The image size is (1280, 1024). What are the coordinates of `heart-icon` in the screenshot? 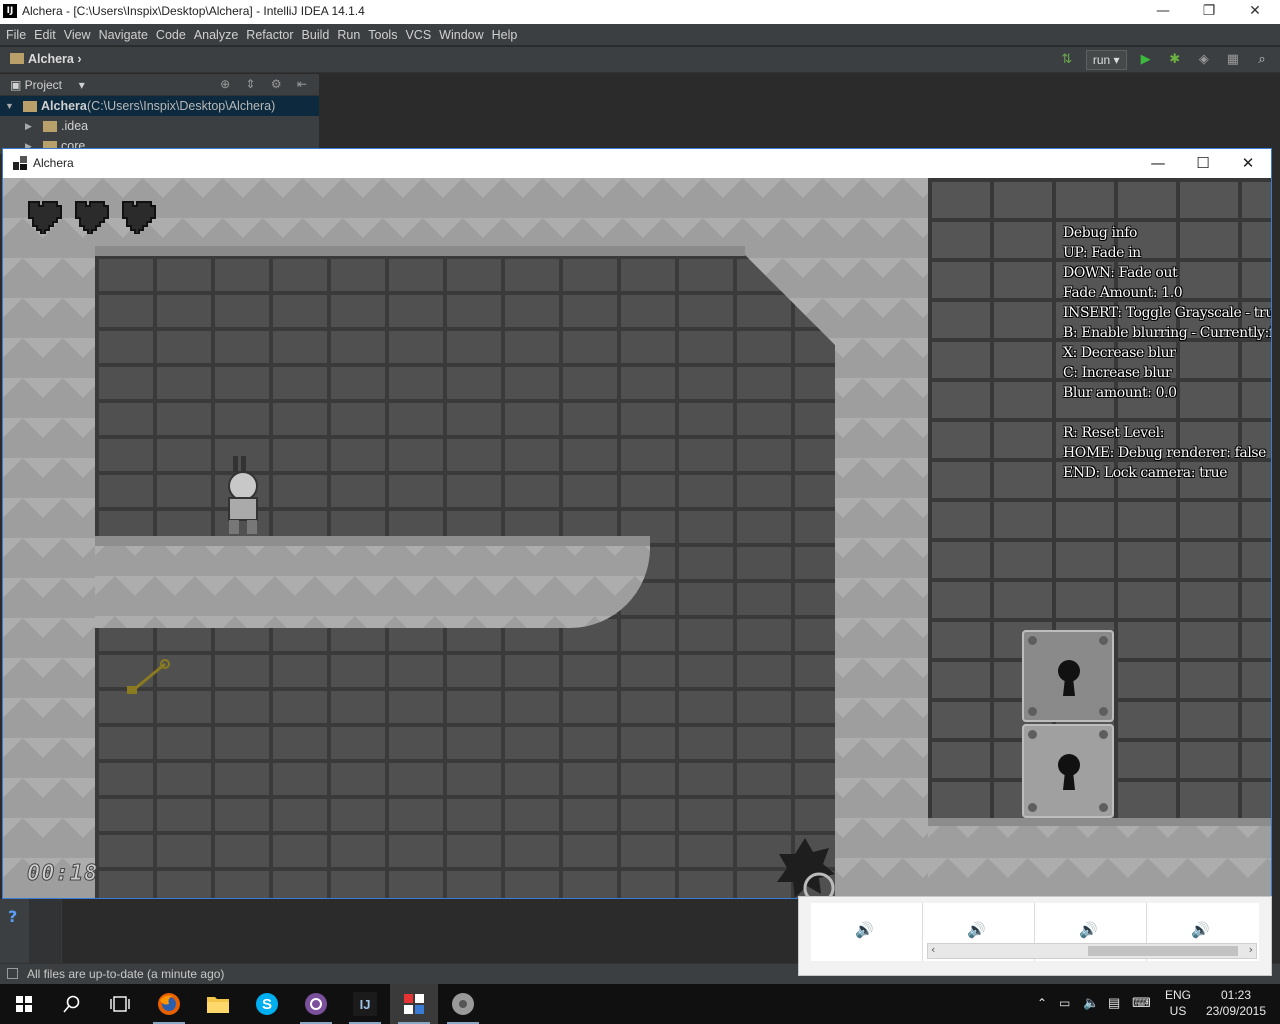 It's located at (45, 217).